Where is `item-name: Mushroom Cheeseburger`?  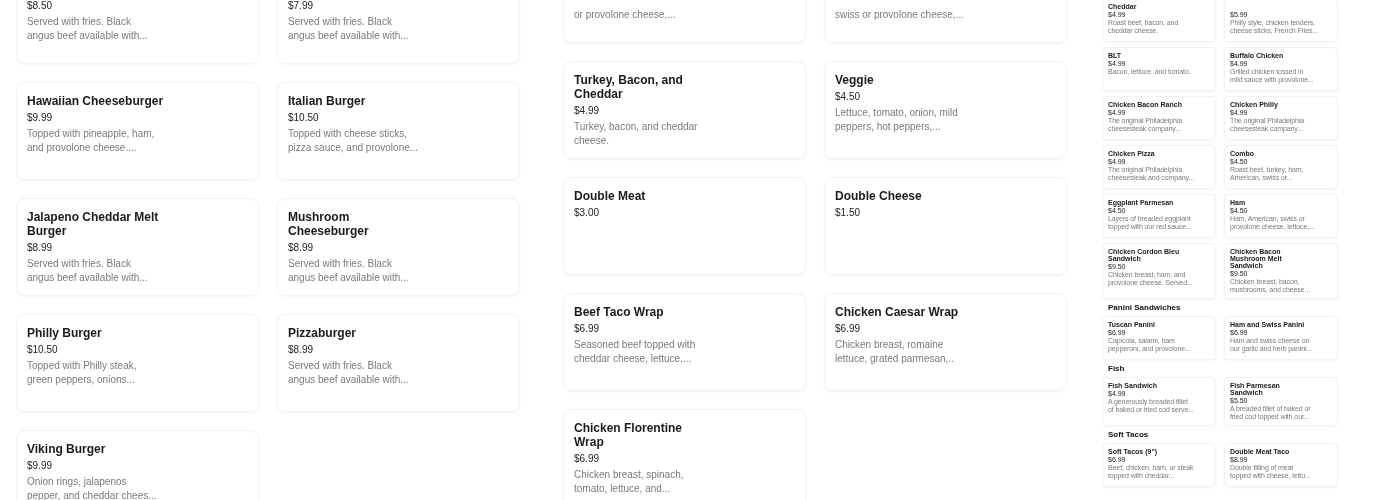 item-name: Mushroom Cheeseburger is located at coordinates (328, 224).